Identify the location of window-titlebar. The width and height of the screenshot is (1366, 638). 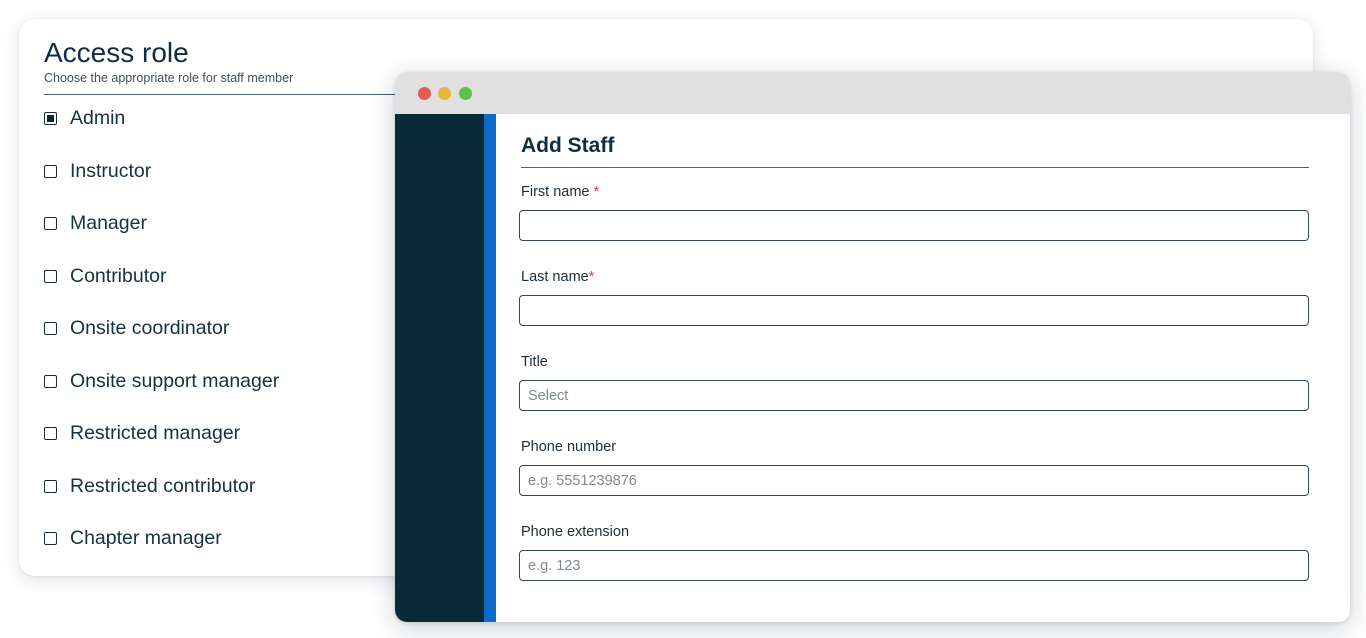
(872, 93).